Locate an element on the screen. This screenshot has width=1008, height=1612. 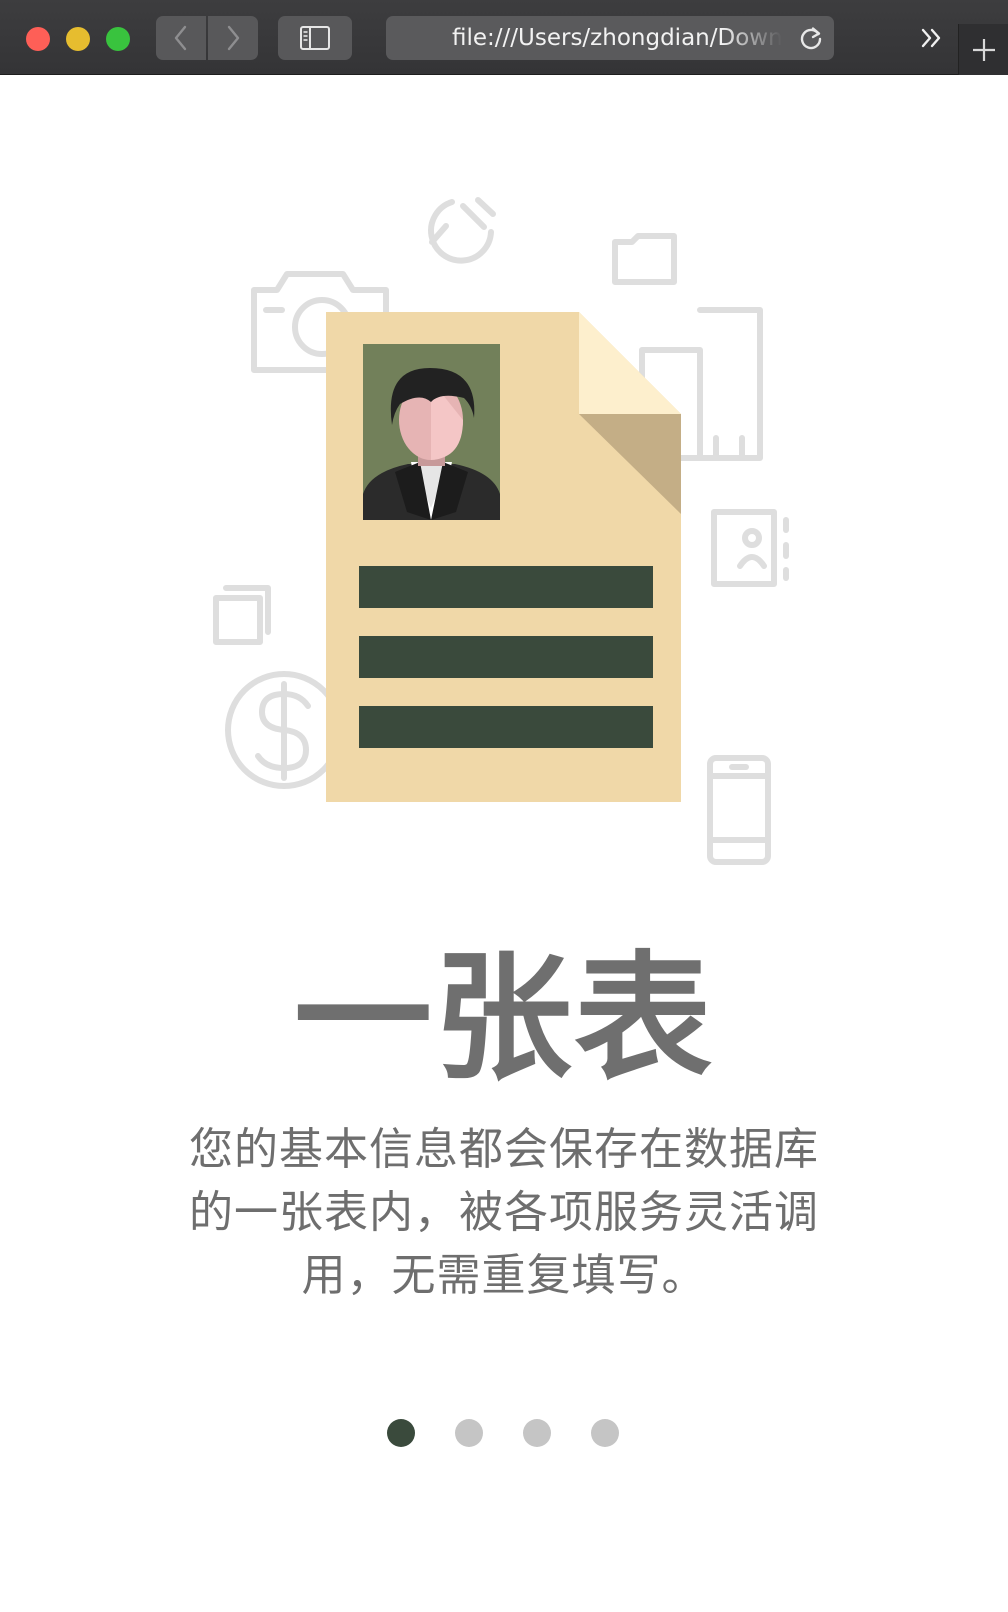
hammer-sickle-icon is located at coordinates (462, 230).